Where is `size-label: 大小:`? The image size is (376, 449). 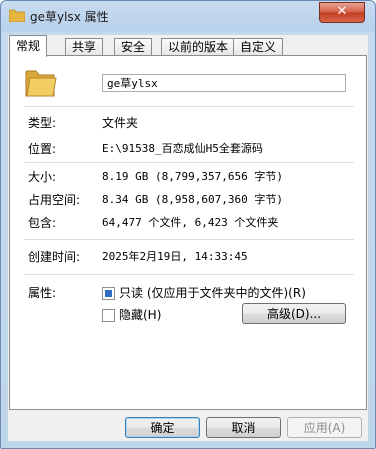 size-label: 大小: is located at coordinates (42, 177).